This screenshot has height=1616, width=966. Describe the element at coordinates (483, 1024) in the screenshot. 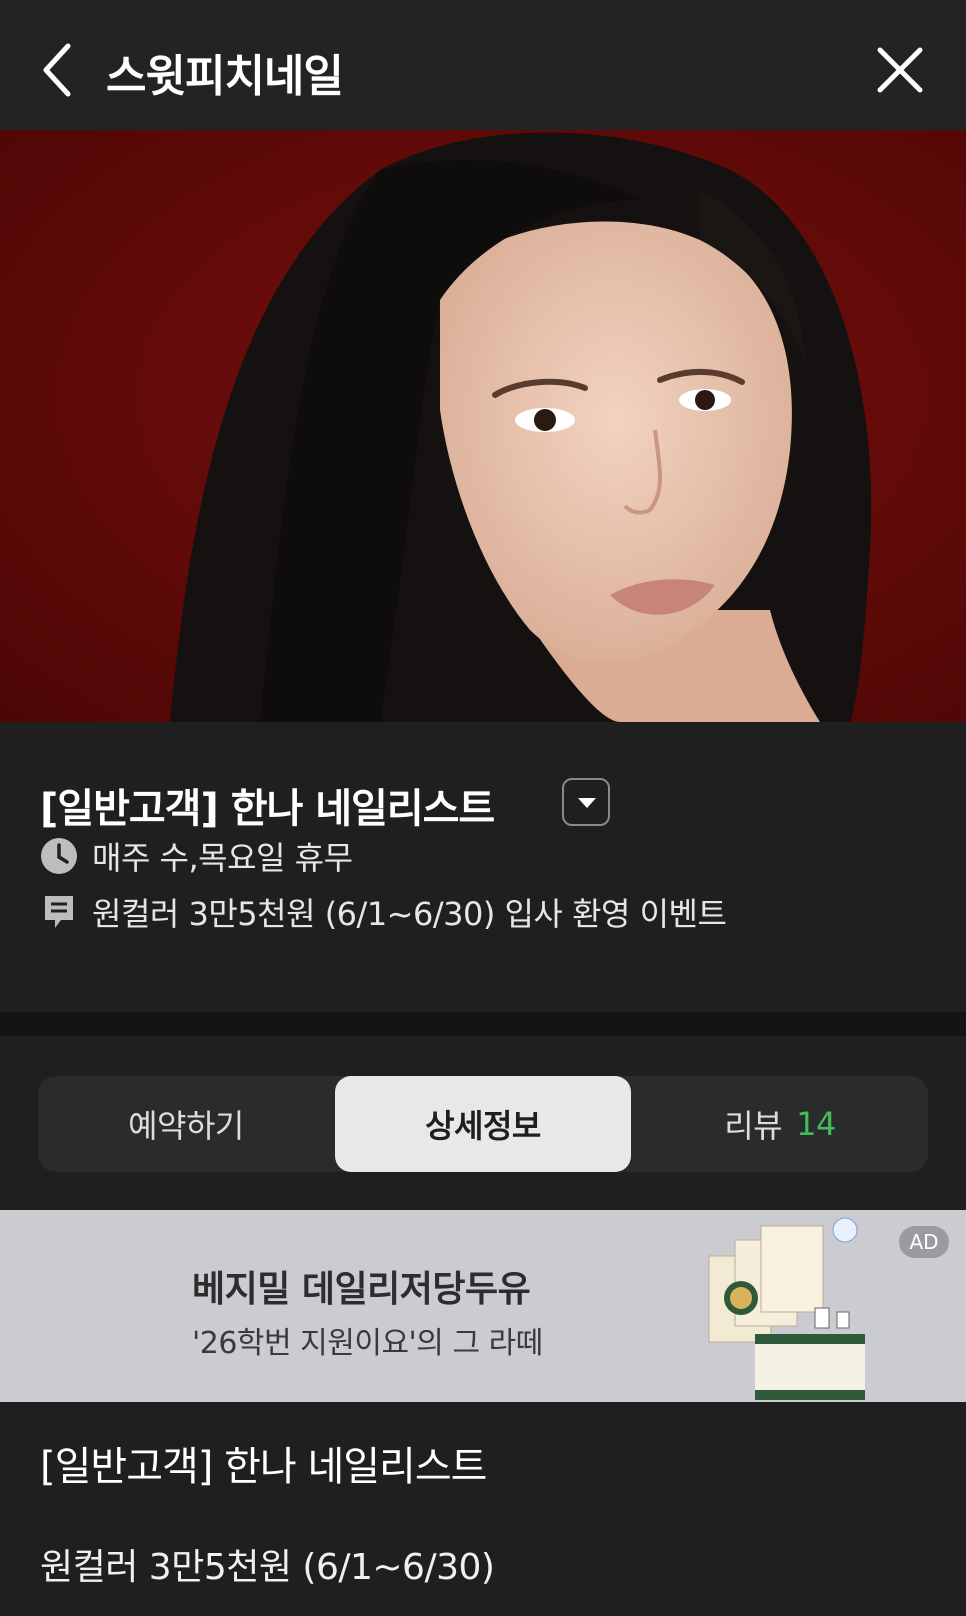

I see `section-divider` at that location.